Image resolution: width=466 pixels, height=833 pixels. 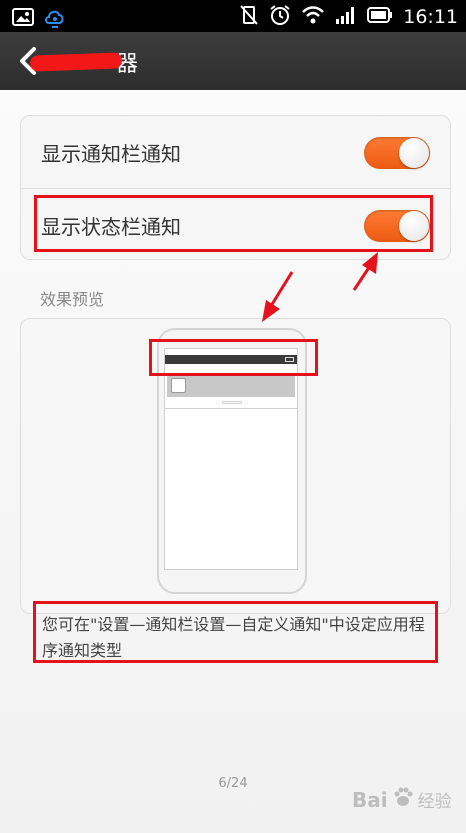 I want to click on alarm-icon, so click(x=280, y=17).